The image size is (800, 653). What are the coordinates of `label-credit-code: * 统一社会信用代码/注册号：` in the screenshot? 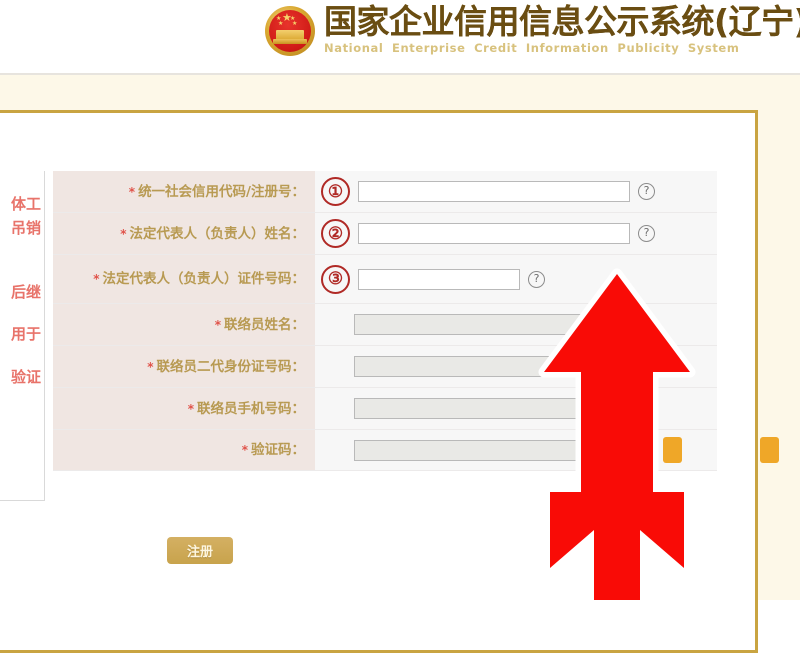 It's located at (184, 191).